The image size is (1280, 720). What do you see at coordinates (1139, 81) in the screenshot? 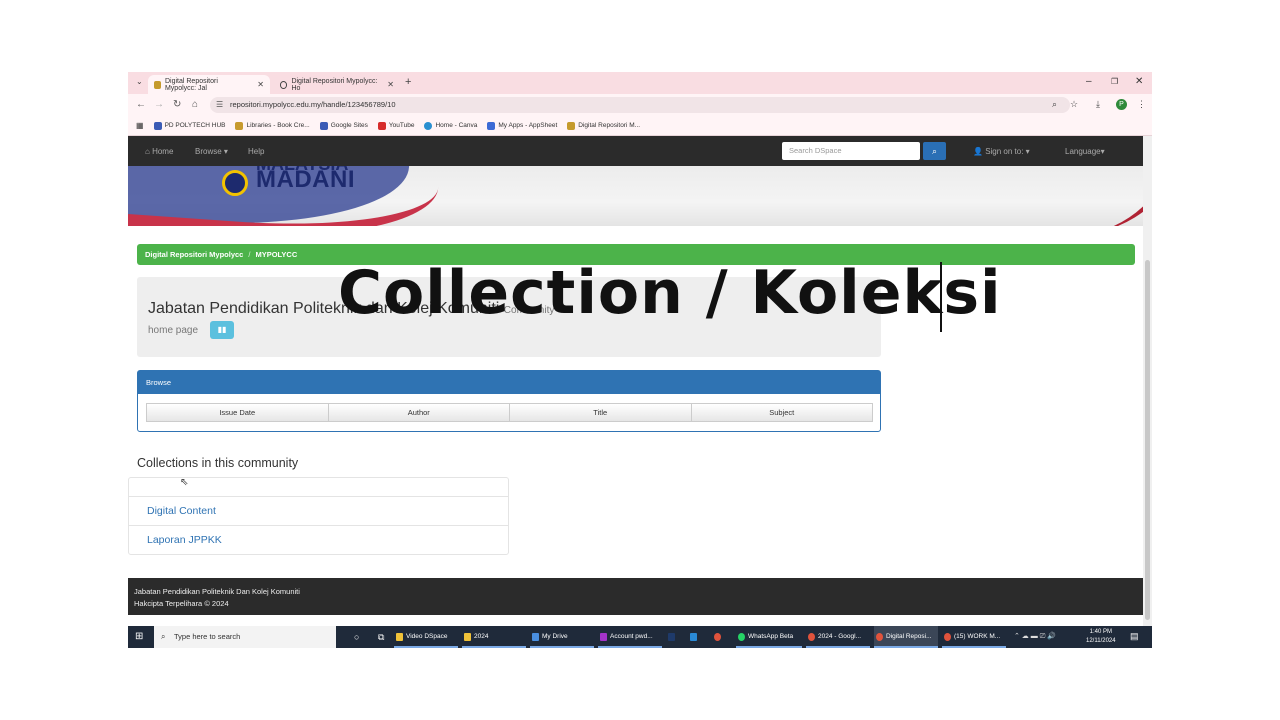
I see `close-window-icon: ✕` at bounding box center [1139, 81].